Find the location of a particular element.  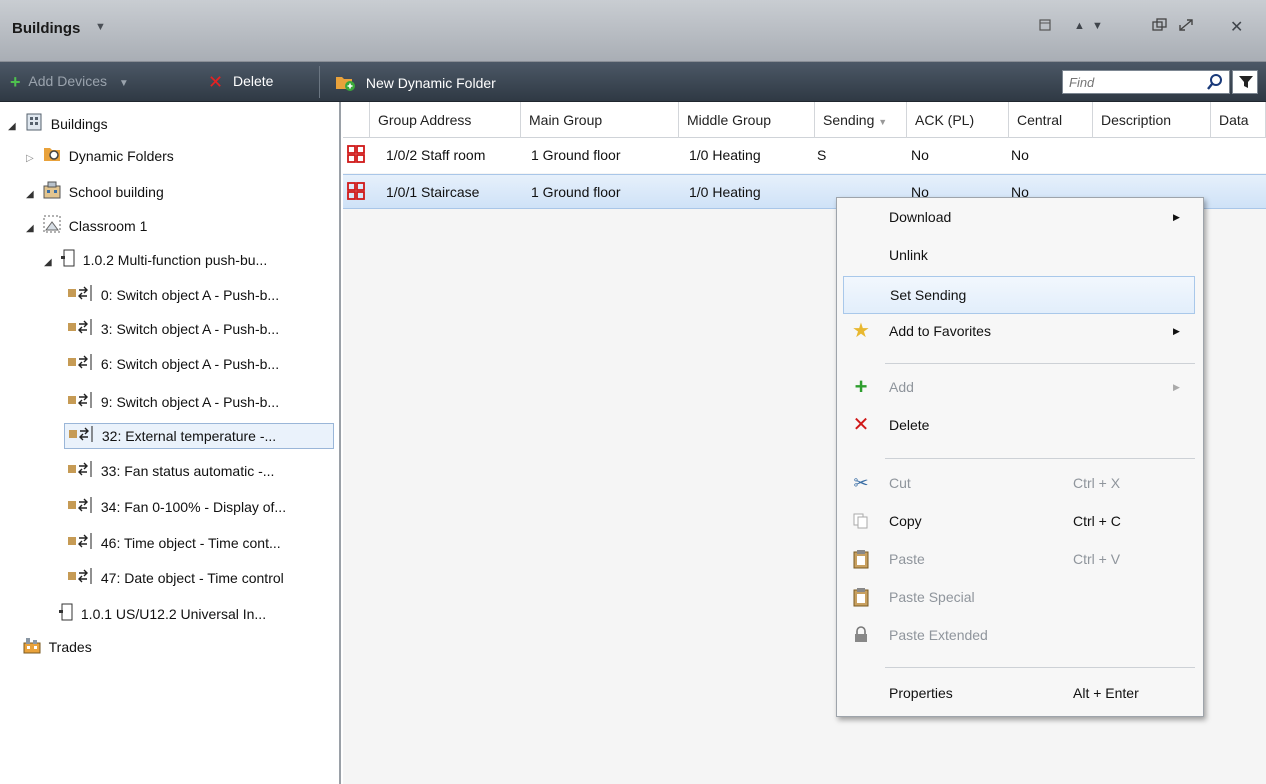

add-devices-button: + Add Devices ▼ is located at coordinates (69, 82).